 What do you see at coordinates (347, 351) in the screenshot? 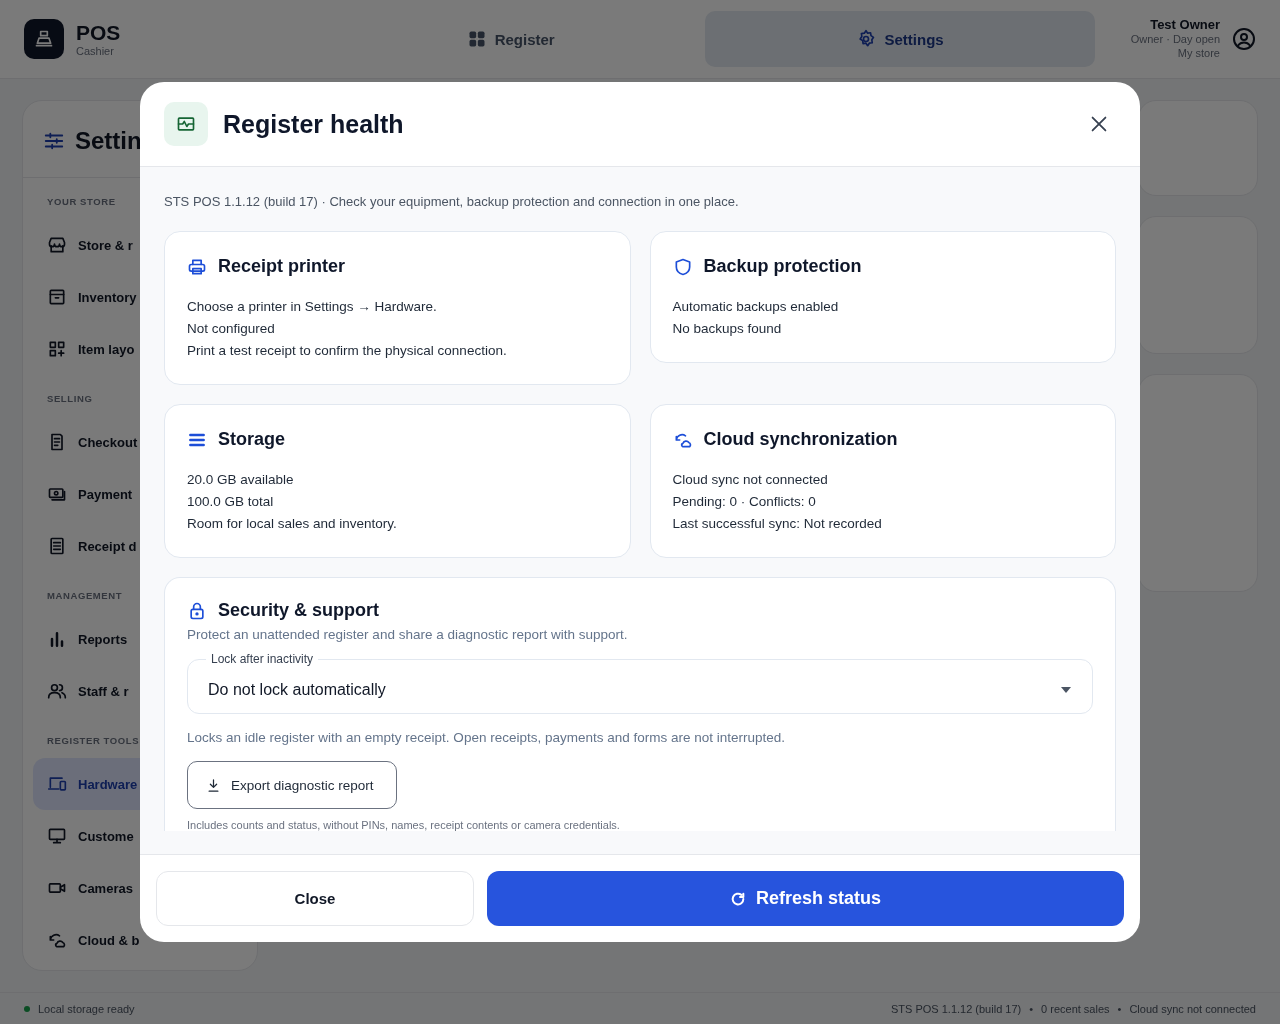
I see `card-line: Print a test receipt to confirm the physical connection.` at bounding box center [347, 351].